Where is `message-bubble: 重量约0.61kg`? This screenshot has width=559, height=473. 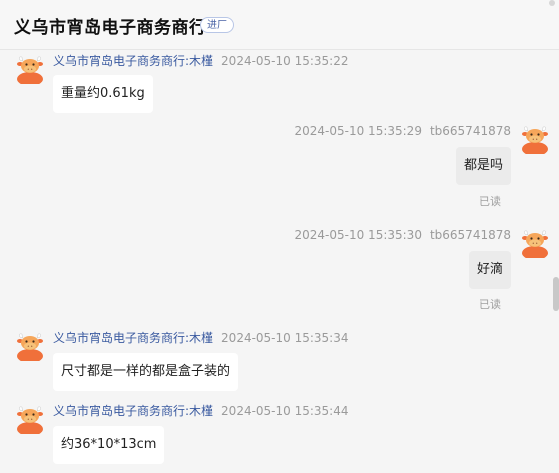 message-bubble: 重量约0.61kg is located at coordinates (103, 94).